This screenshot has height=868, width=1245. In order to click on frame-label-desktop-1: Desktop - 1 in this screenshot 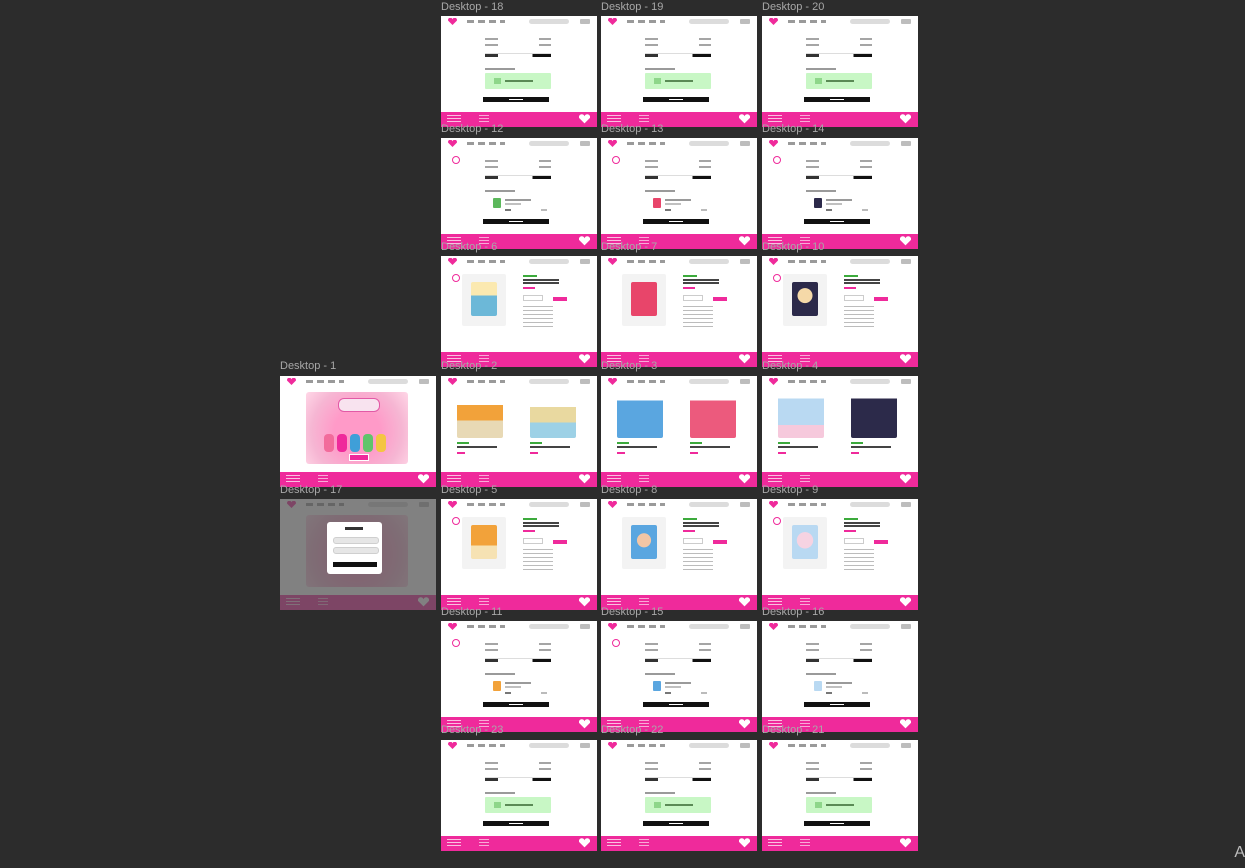, I will do `click(308, 366)`.